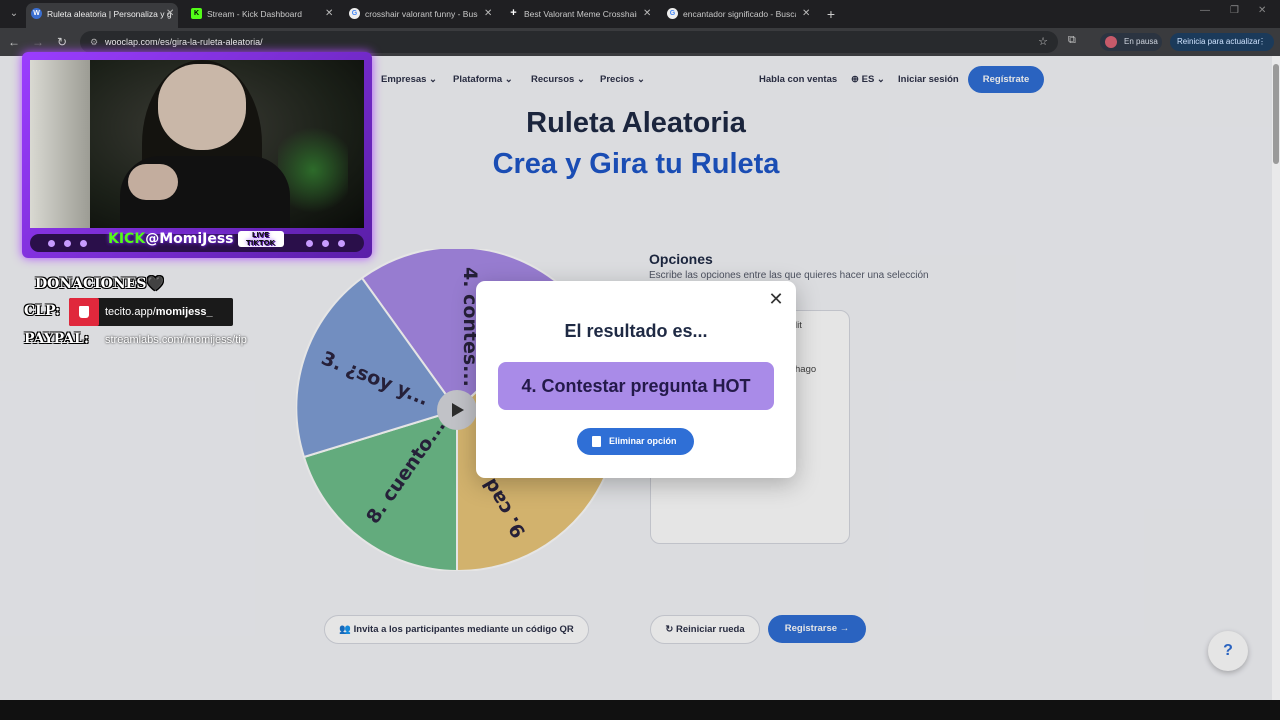 Image resolution: width=1280 pixels, height=720 pixels. Describe the element at coordinates (640, 710) in the screenshot. I see `taskbar-strip` at that location.